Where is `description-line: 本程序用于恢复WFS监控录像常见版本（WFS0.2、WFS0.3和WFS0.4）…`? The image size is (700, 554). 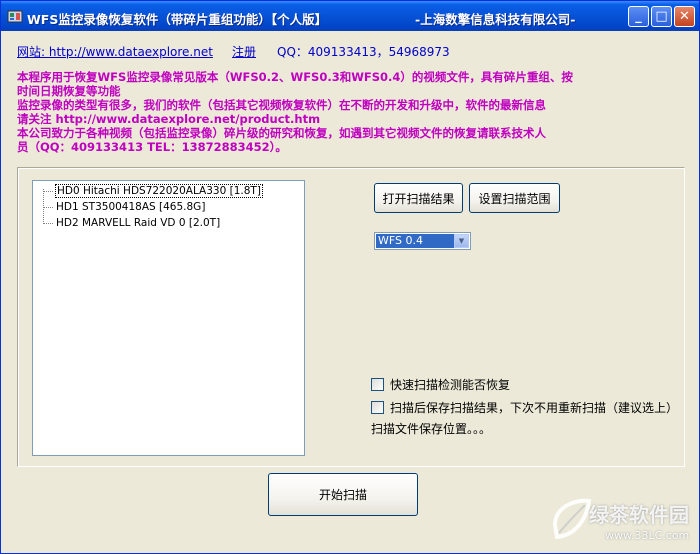 description-line: 本程序用于恢复WFS监控录像常见版本（WFS0.2、WFS0.3和WFS0.4）… is located at coordinates (295, 77).